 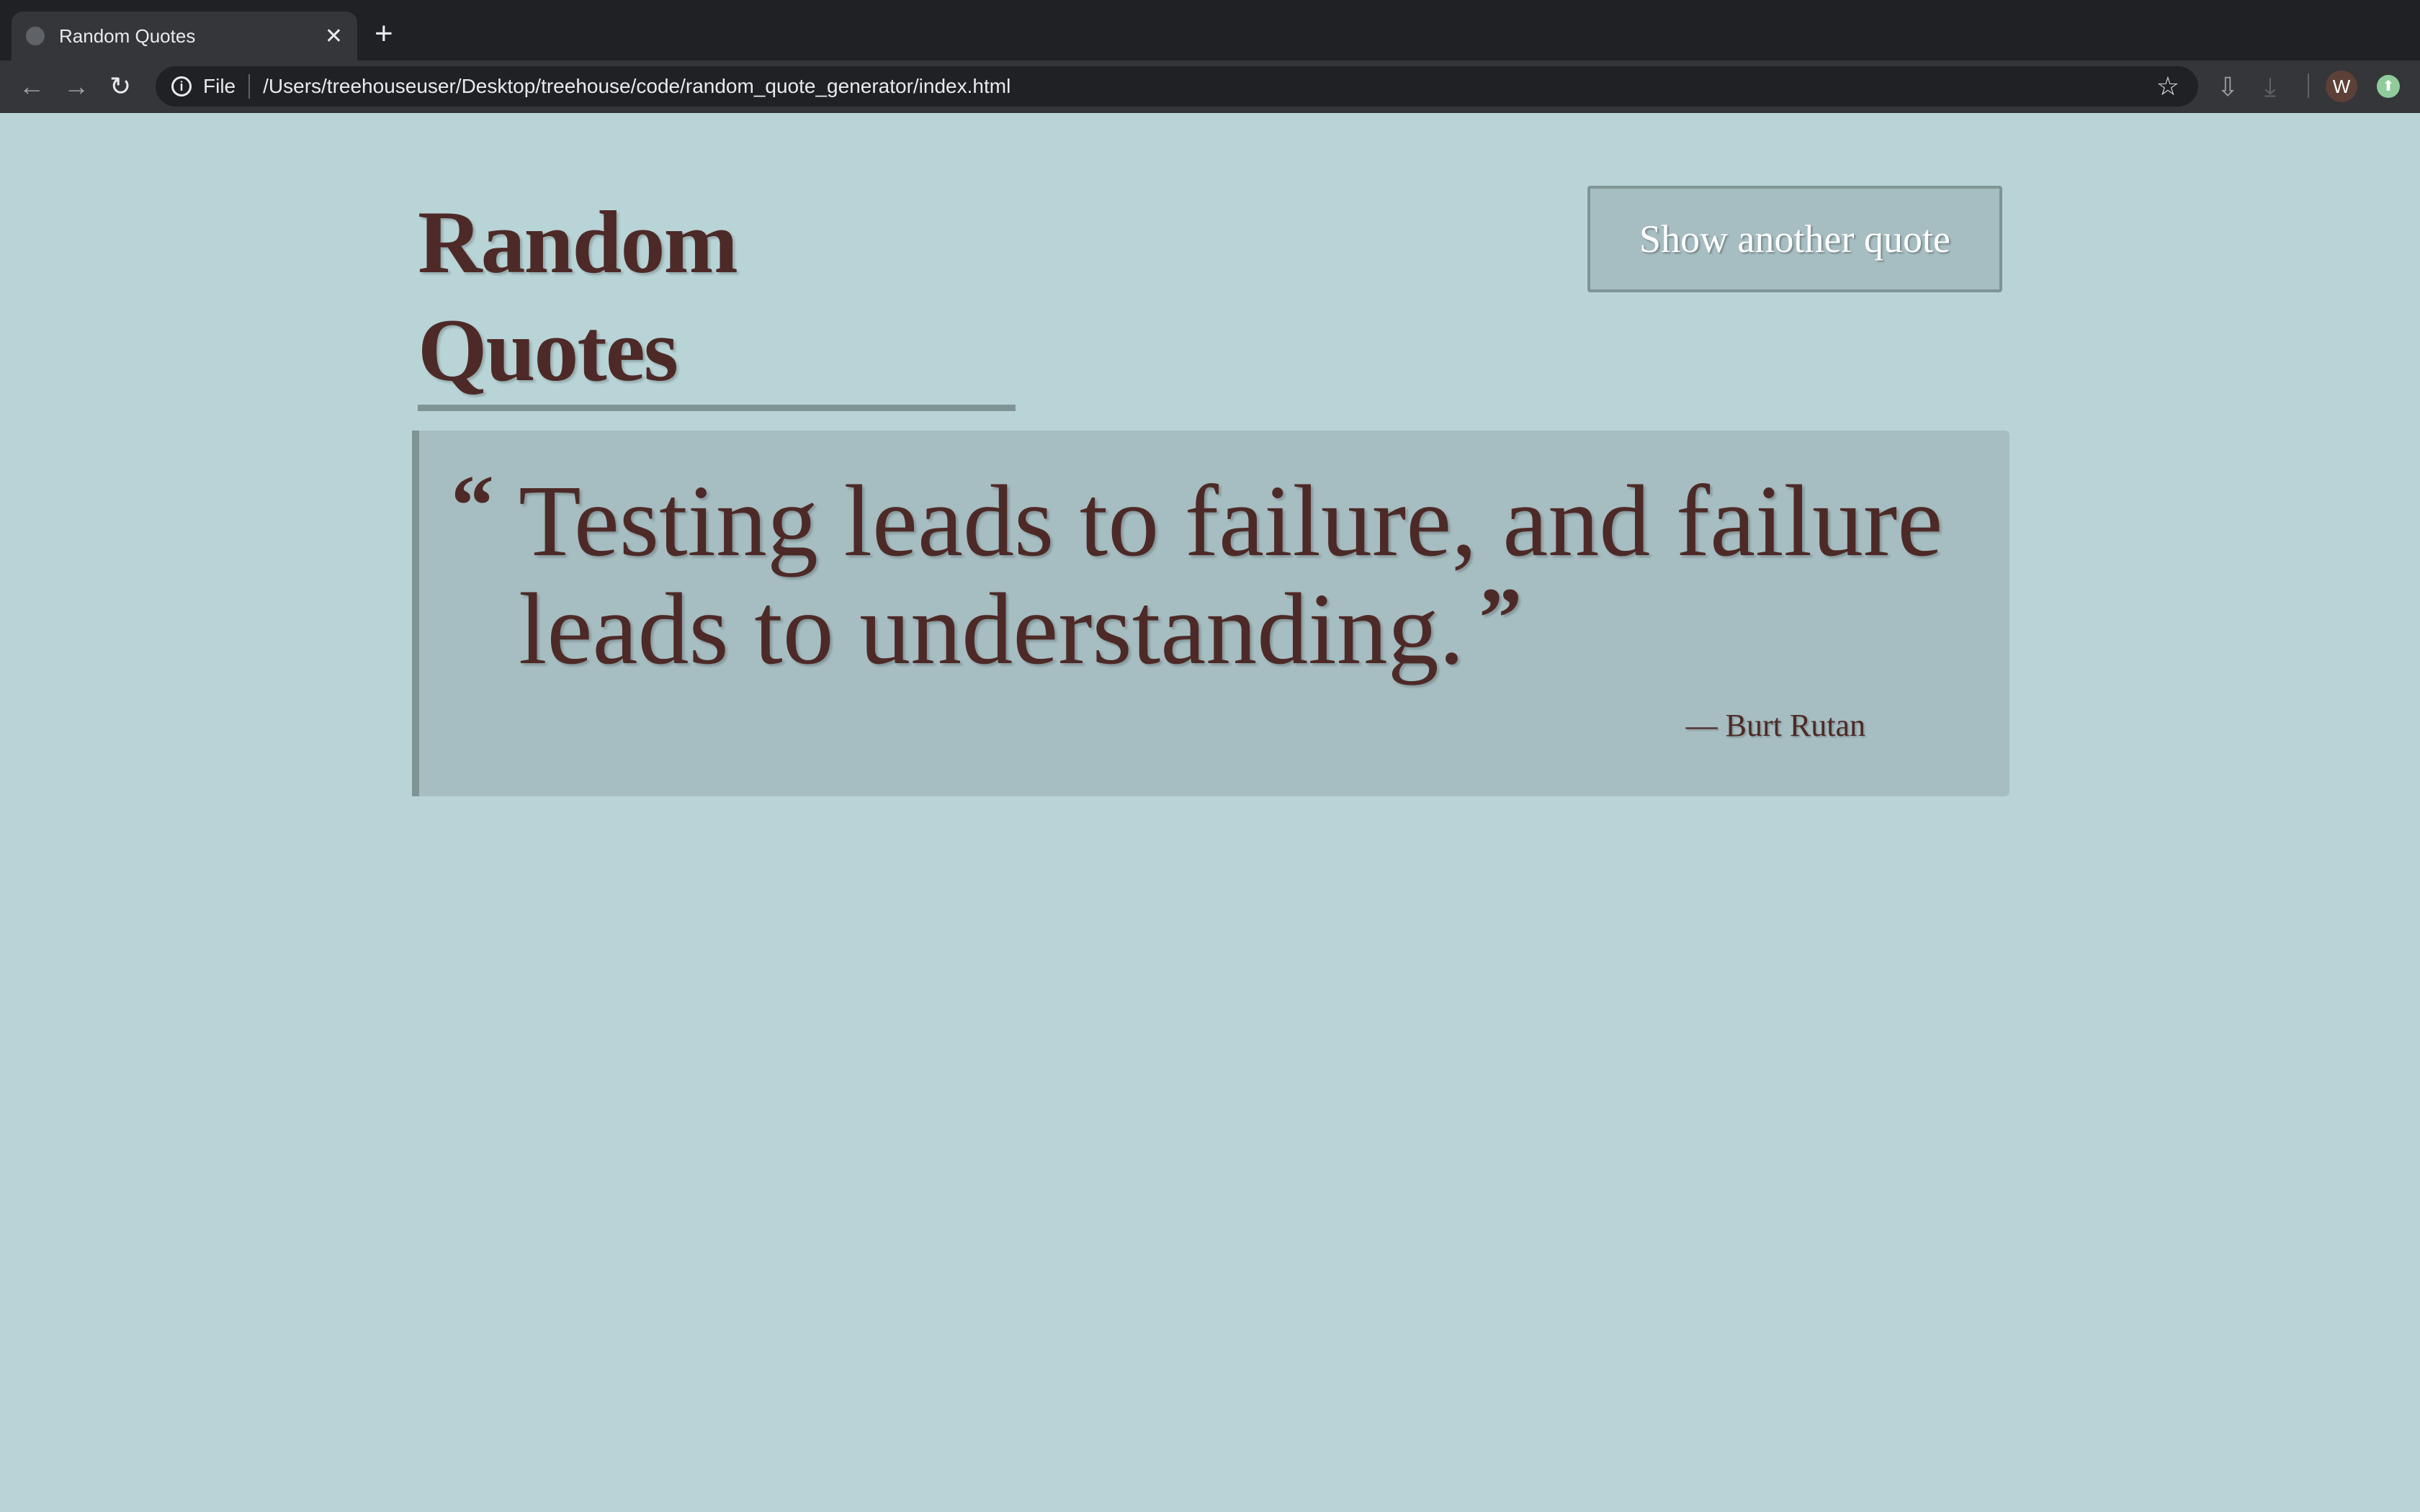 What do you see at coordinates (1795, 239) in the screenshot?
I see `show-another-quote-button: Show another quote` at bounding box center [1795, 239].